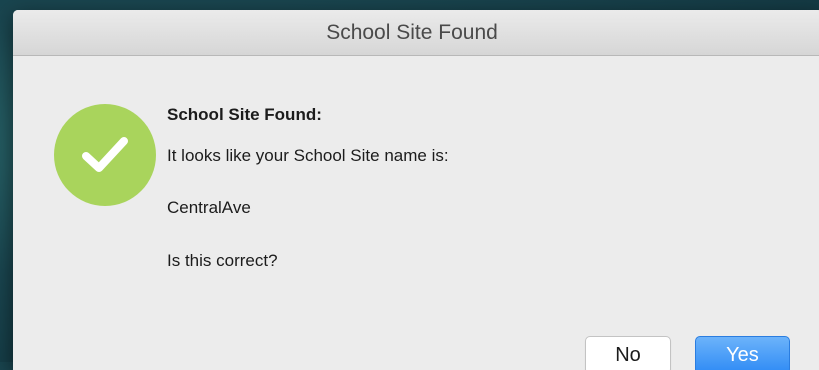 The height and width of the screenshot is (370, 819). Describe the element at coordinates (742, 353) in the screenshot. I see `yes-button: Yes` at that location.